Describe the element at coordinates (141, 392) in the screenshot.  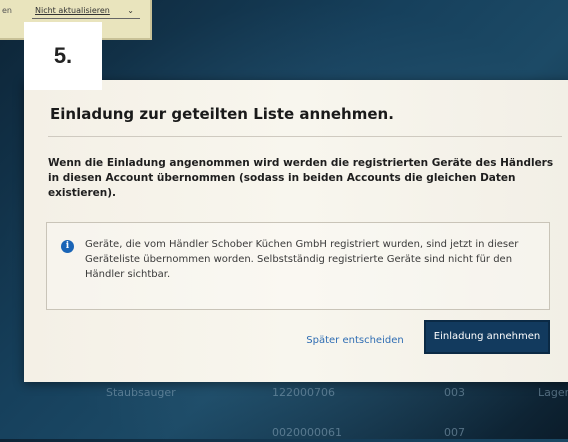
I see `table-cell: Staubsauger` at that location.